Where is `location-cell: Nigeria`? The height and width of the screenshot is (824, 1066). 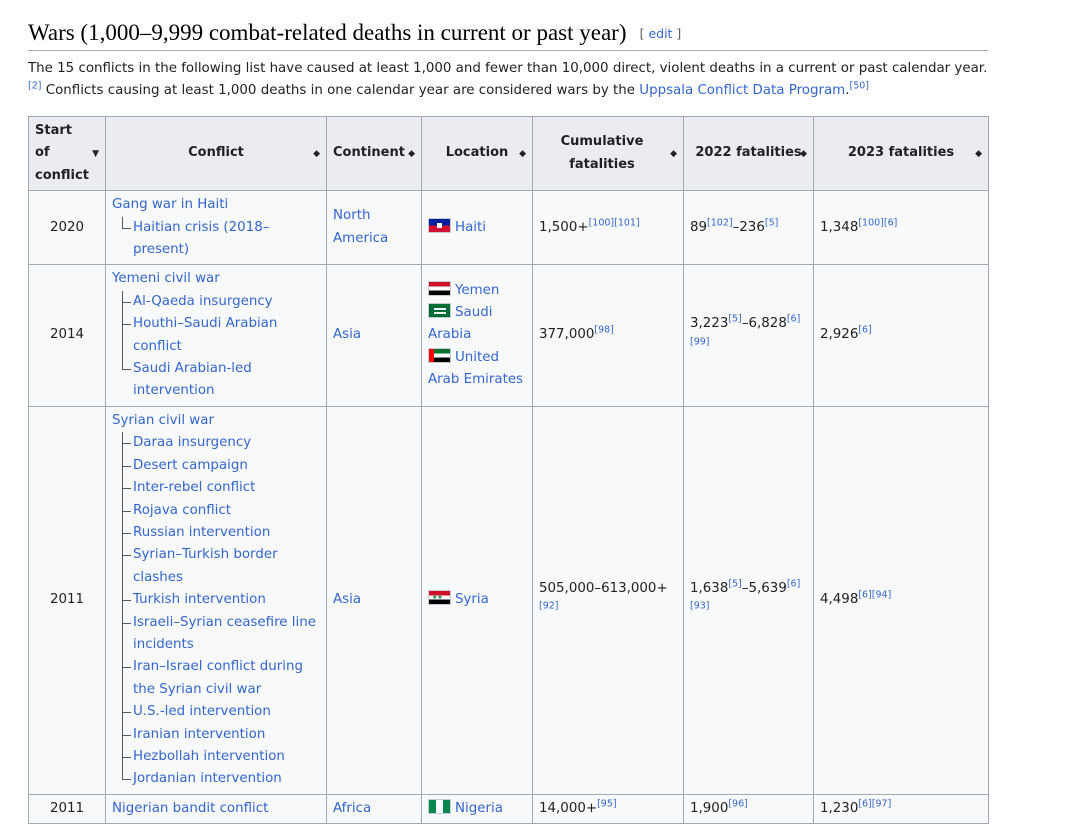
location-cell: Nigeria is located at coordinates (477, 808).